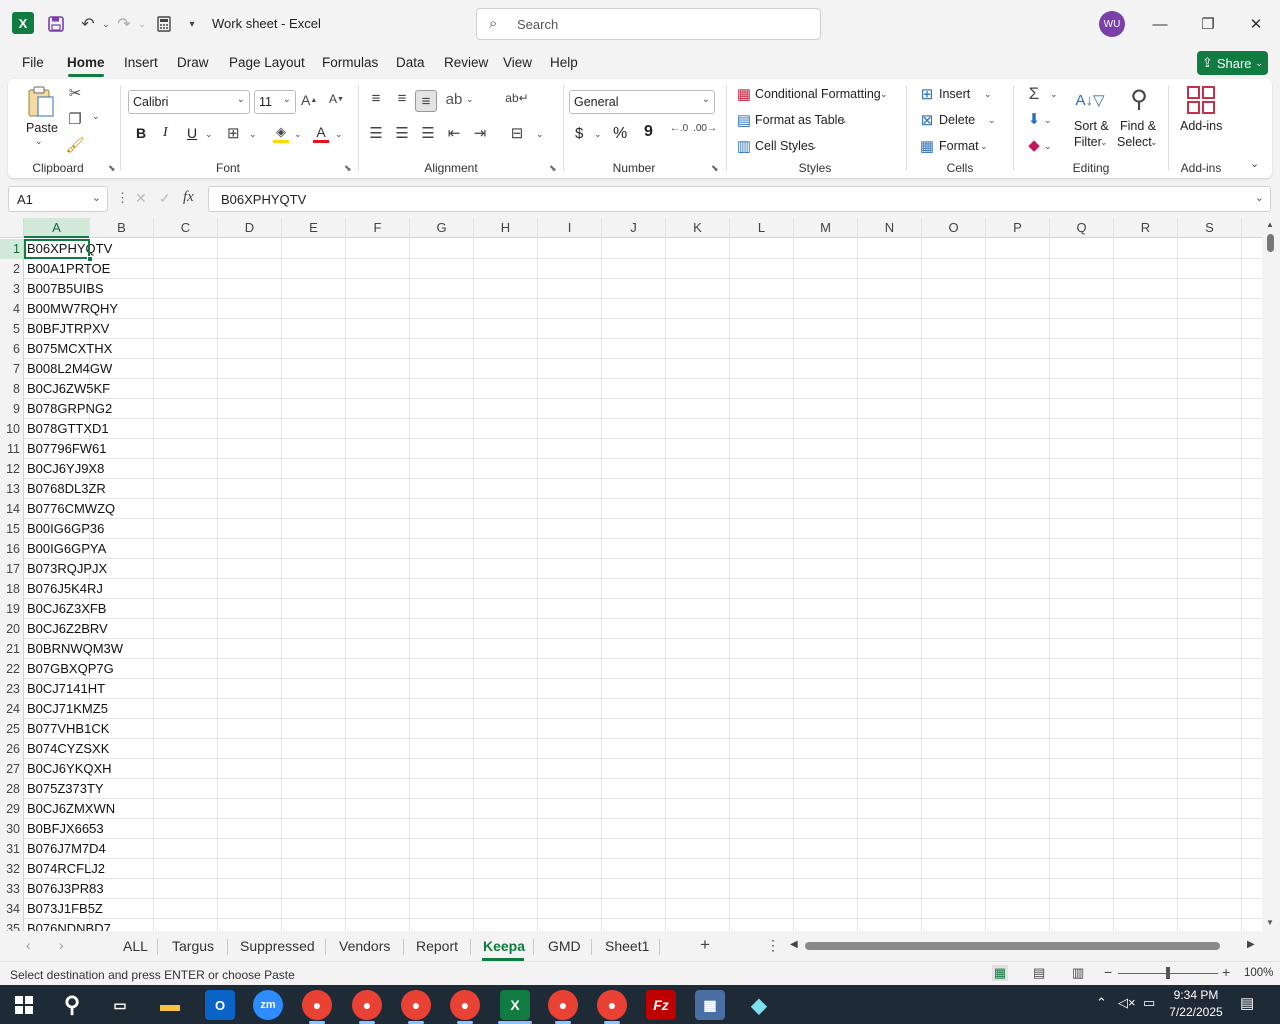  Describe the element at coordinates (12, 809) in the screenshot. I see `row-header: 29` at that location.